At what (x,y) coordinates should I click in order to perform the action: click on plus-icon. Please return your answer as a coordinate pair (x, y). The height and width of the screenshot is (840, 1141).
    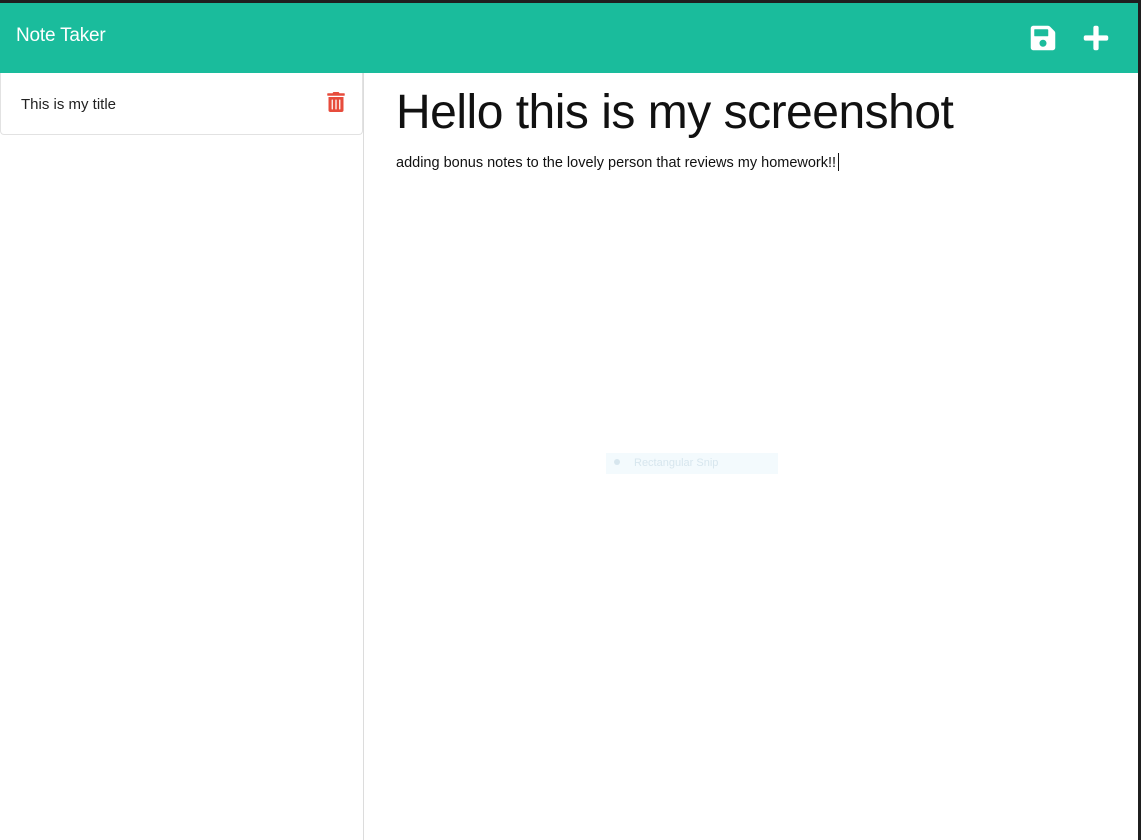
    Looking at the image, I should click on (1096, 38).